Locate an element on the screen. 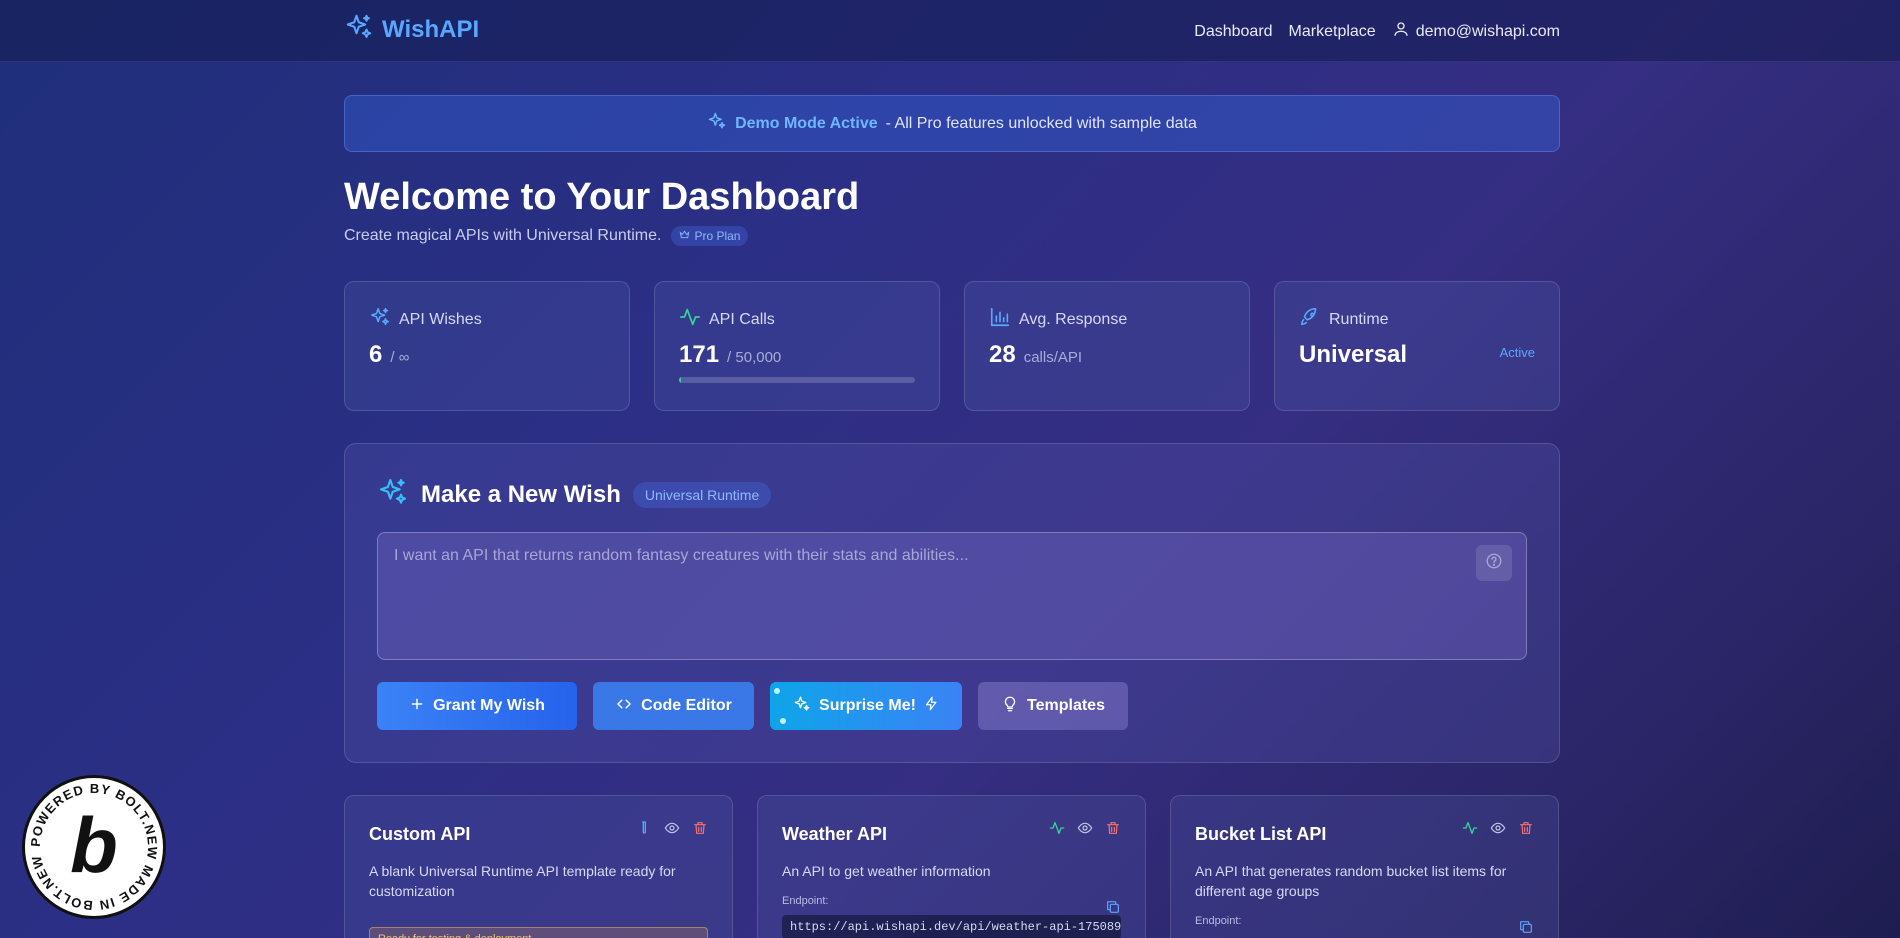 The height and width of the screenshot is (938, 1900). bolt-logo-icon: POWERED BY BOLT.NEW MADE IN BOLT.NEW b is located at coordinates (93, 847).